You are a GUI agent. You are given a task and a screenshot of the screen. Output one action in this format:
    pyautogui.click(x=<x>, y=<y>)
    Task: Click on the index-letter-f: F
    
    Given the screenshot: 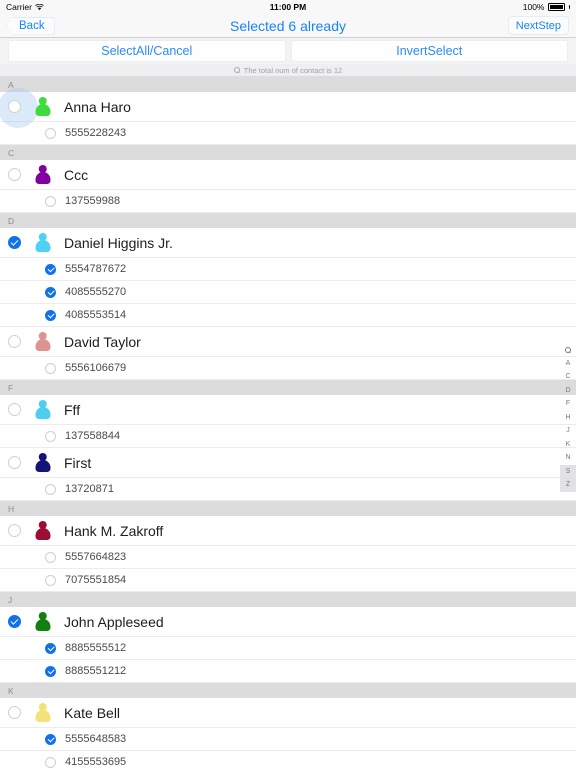 What is the action you would take?
    pyautogui.click(x=568, y=404)
    